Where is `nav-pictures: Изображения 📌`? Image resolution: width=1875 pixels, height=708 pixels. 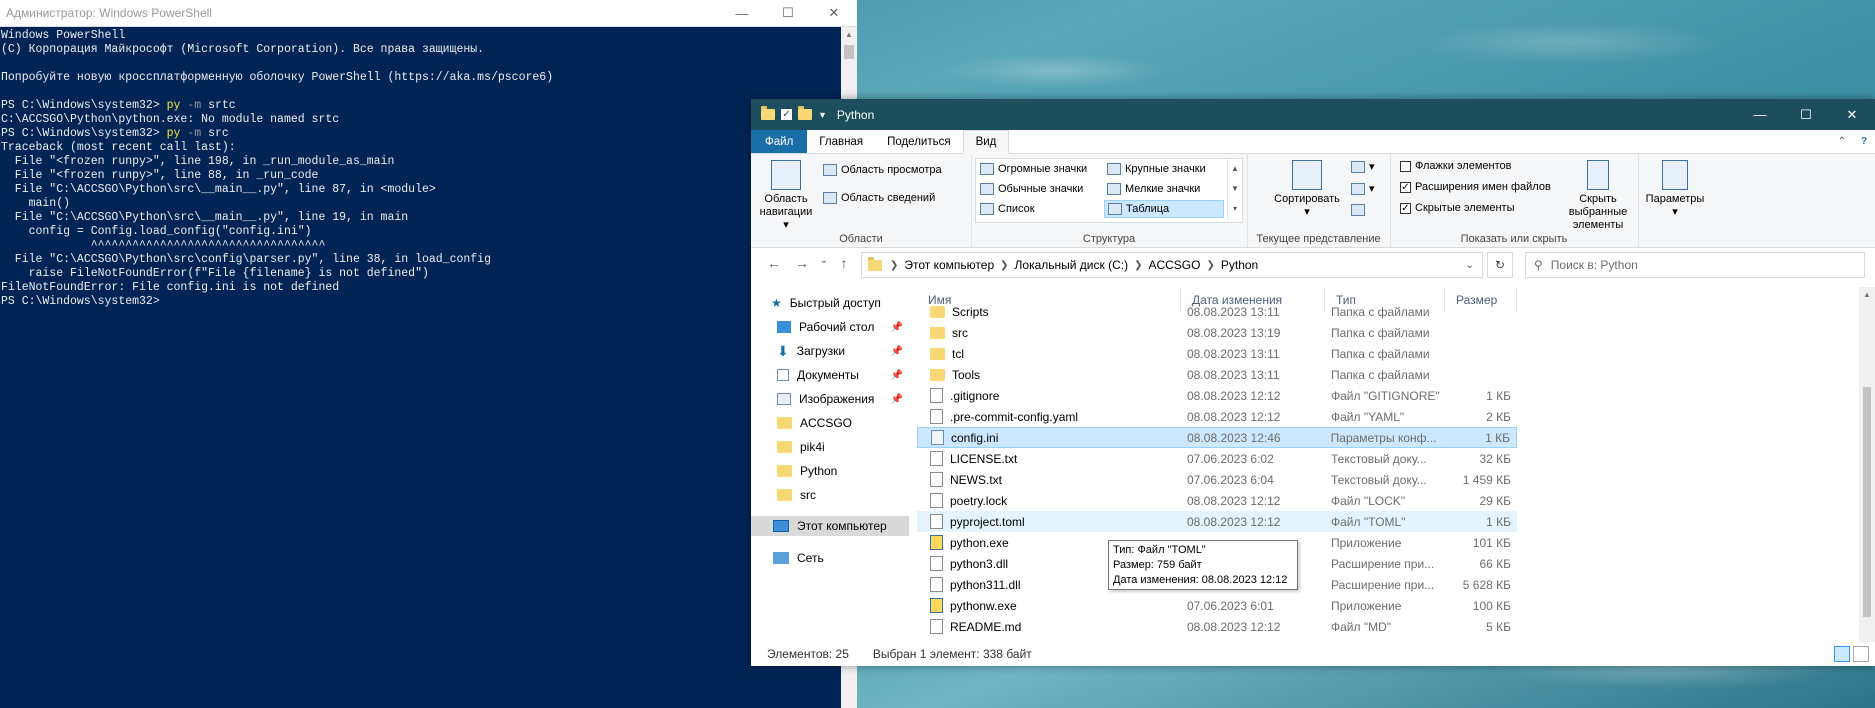
nav-pictures: Изображения 📌 is located at coordinates (830, 399).